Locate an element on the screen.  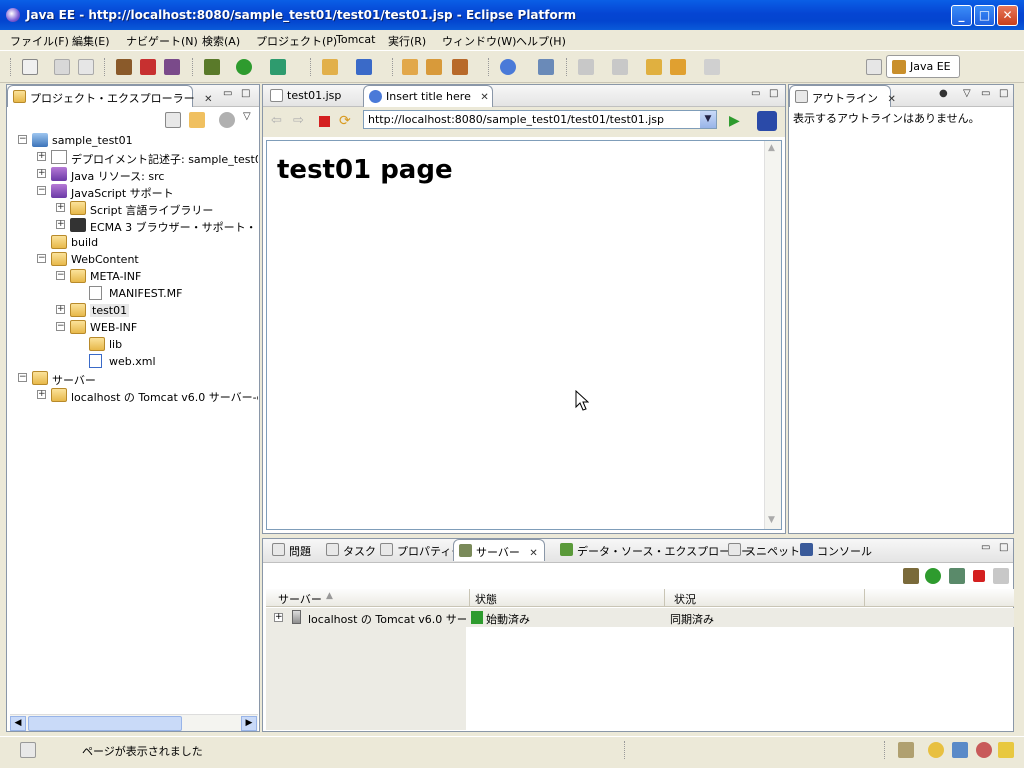
menu-help: ヘルプ(H) is located at coordinates (541, 41).